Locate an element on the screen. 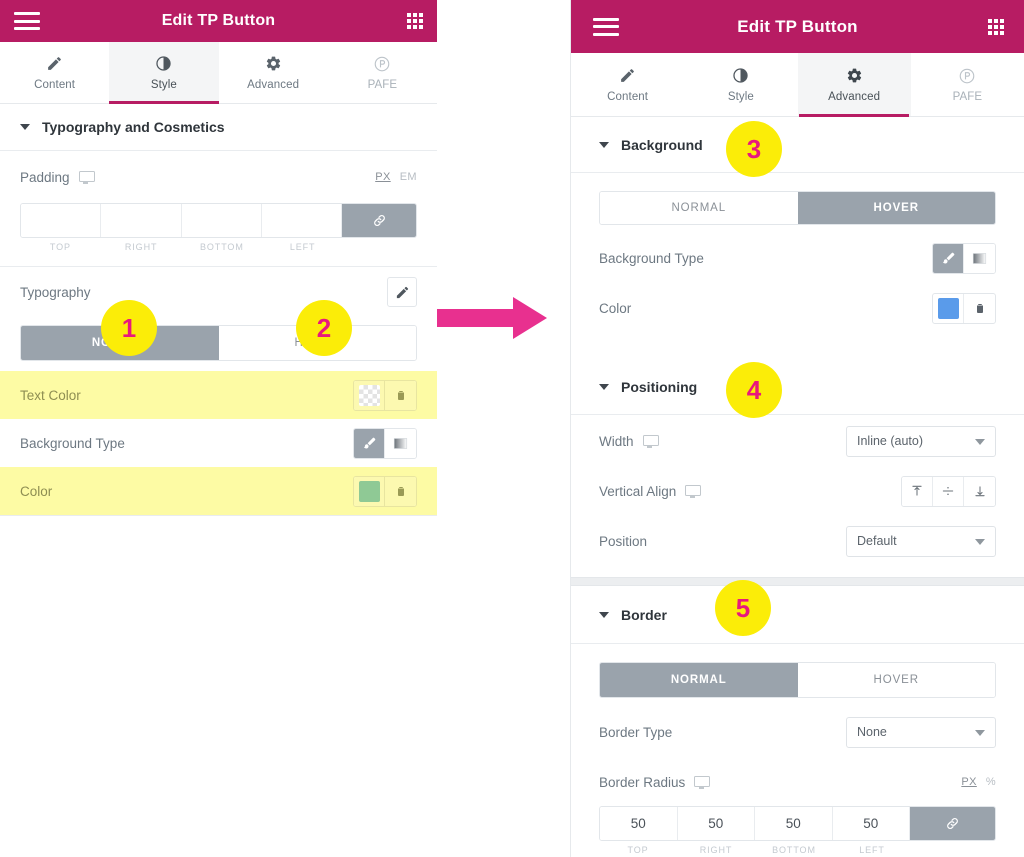 The width and height of the screenshot is (1024, 857). border-radius-right-cell is located at coordinates (716, 823).